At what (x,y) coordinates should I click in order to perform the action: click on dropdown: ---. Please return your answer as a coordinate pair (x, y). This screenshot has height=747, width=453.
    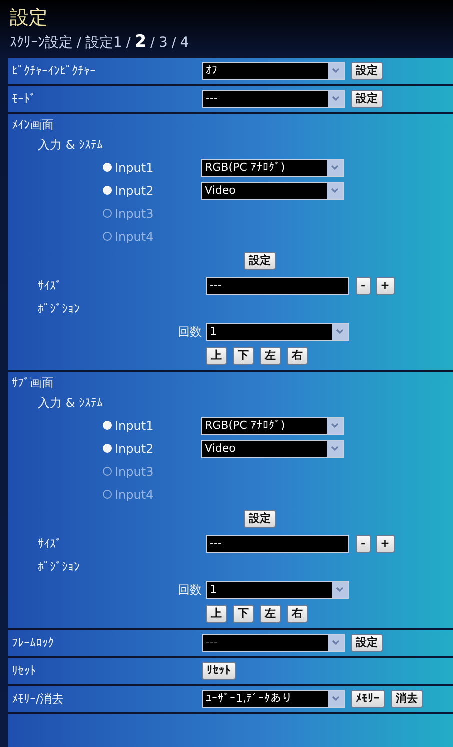
    Looking at the image, I should click on (273, 99).